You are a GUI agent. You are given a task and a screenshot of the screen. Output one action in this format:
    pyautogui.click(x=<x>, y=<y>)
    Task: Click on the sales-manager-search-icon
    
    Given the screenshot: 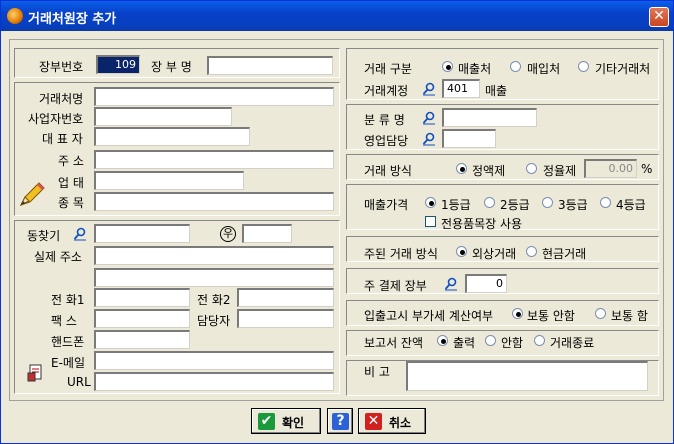 What is the action you would take?
    pyautogui.click(x=429, y=139)
    